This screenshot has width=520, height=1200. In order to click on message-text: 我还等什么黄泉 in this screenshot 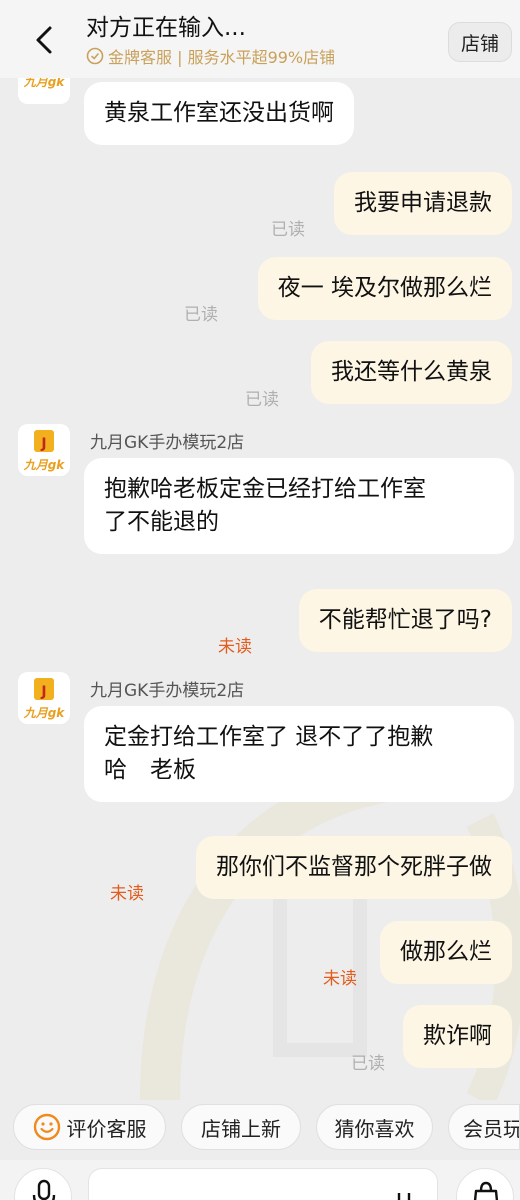, I will do `click(411, 372)`.